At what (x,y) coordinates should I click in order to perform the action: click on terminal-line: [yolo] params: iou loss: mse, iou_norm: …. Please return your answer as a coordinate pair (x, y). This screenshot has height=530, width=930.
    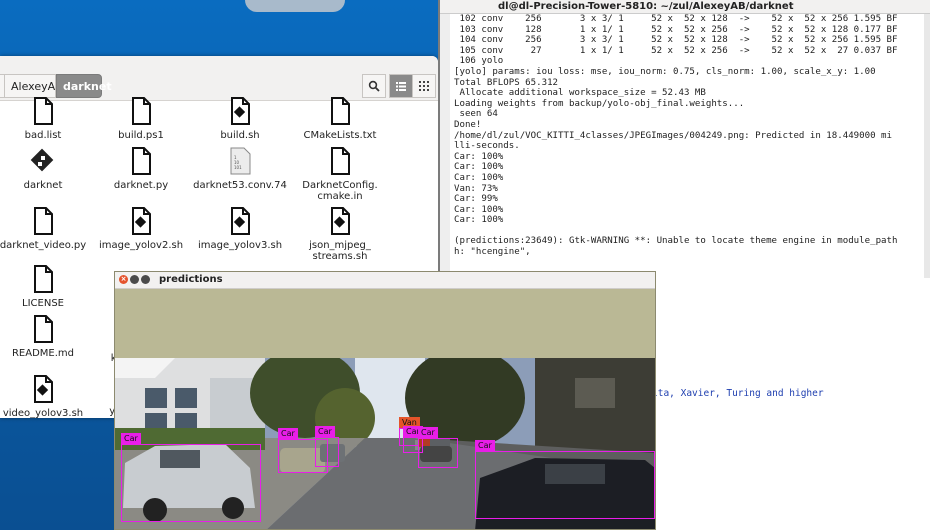
    Looking at the image, I should click on (665, 71).